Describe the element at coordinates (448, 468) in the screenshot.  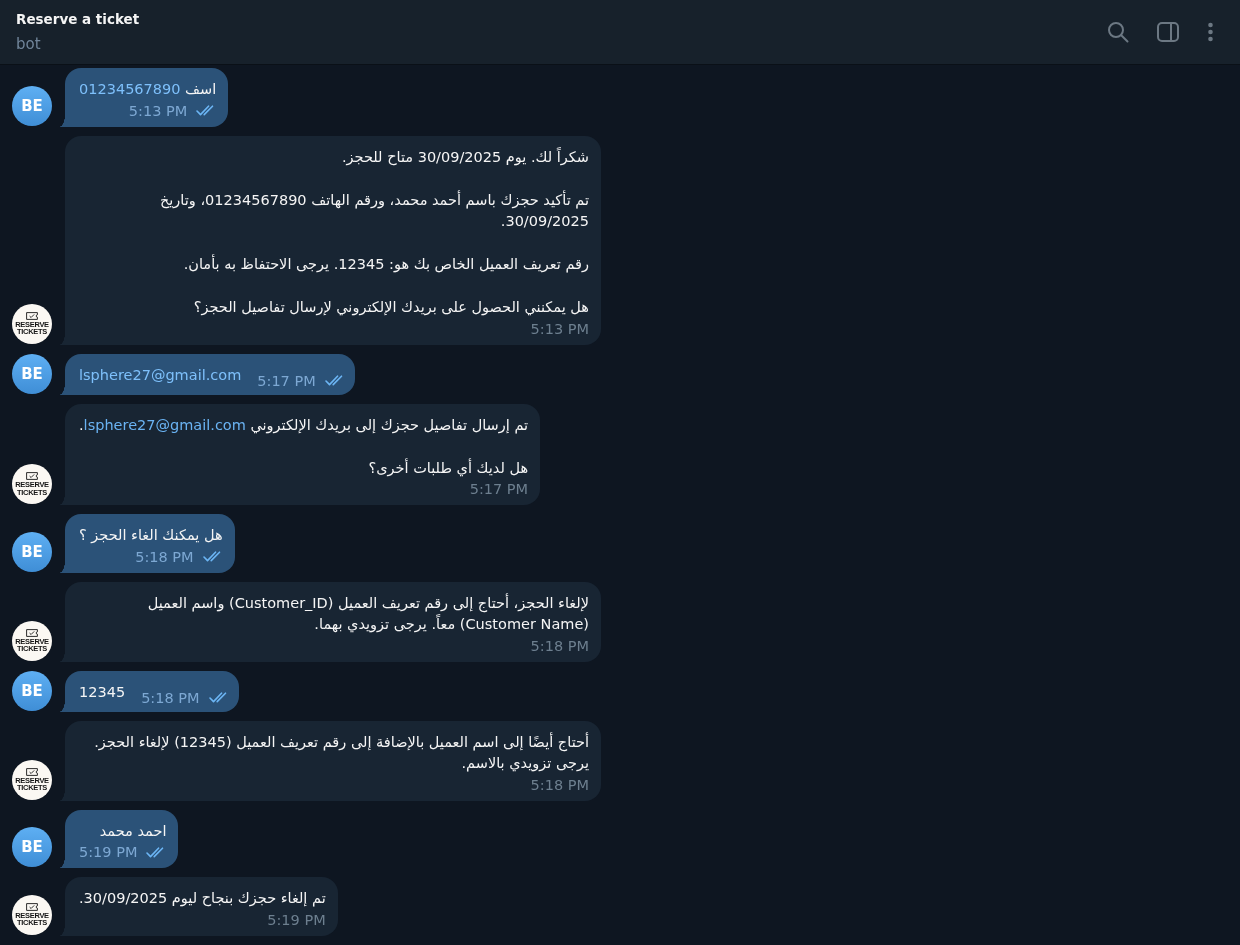
I see `message-text: هل لديك أي طلبات أخرى؟` at that location.